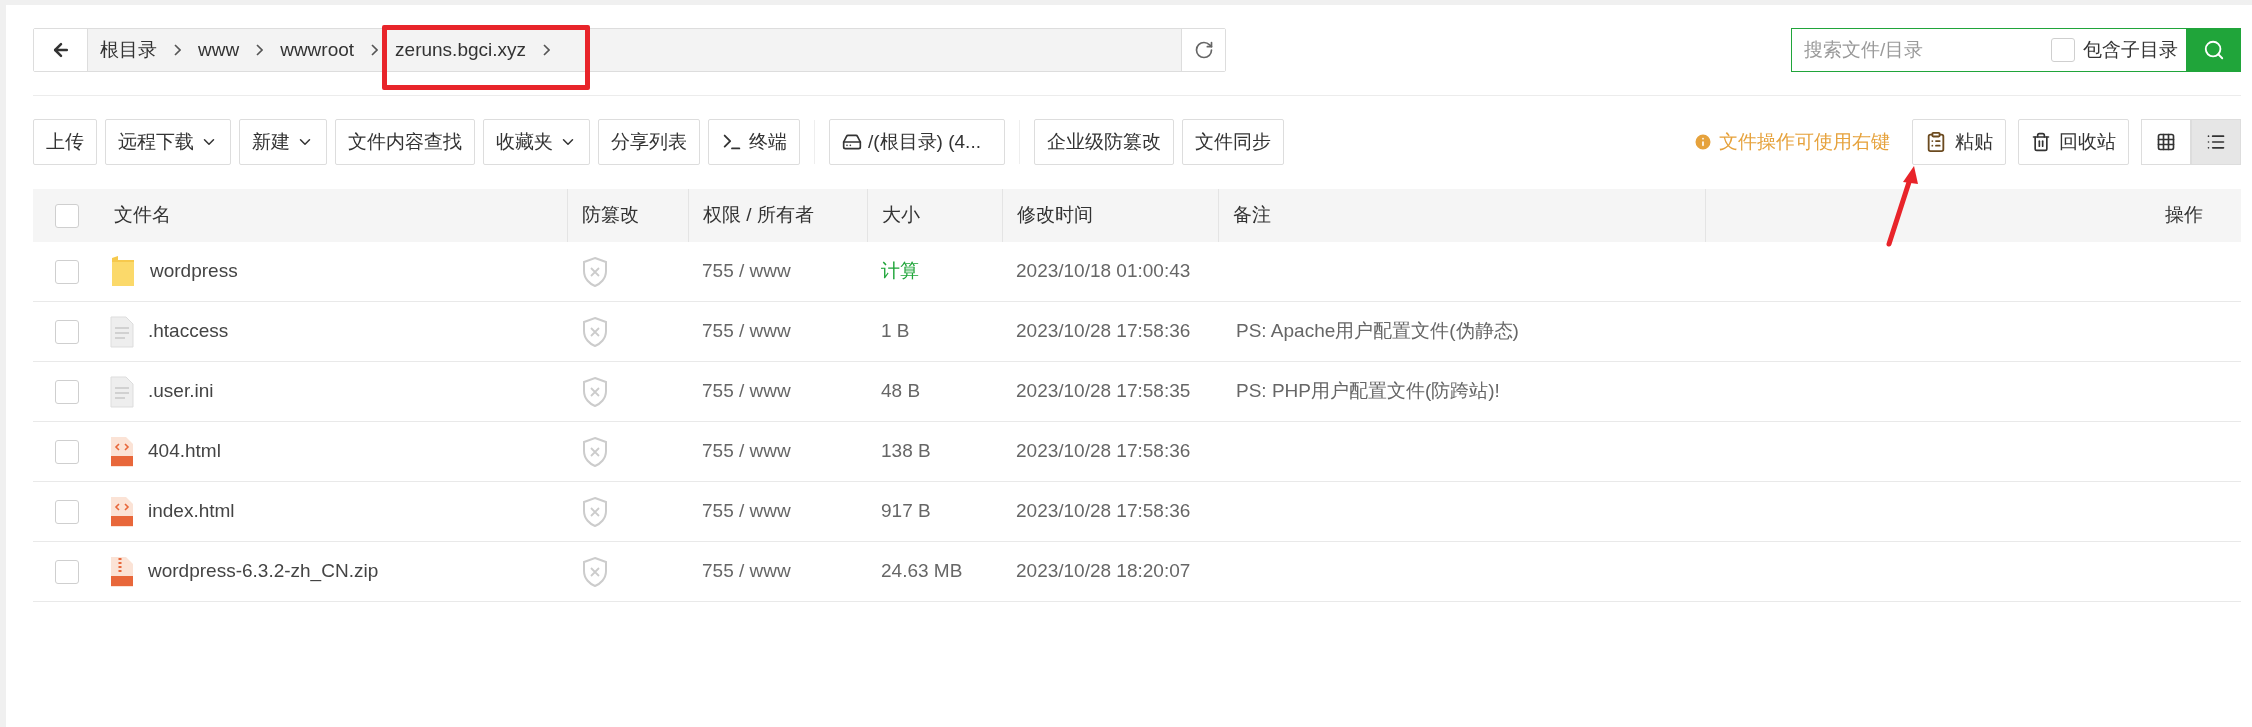 This screenshot has height=727, width=2252. I want to click on file-name: .htaccess, so click(188, 331).